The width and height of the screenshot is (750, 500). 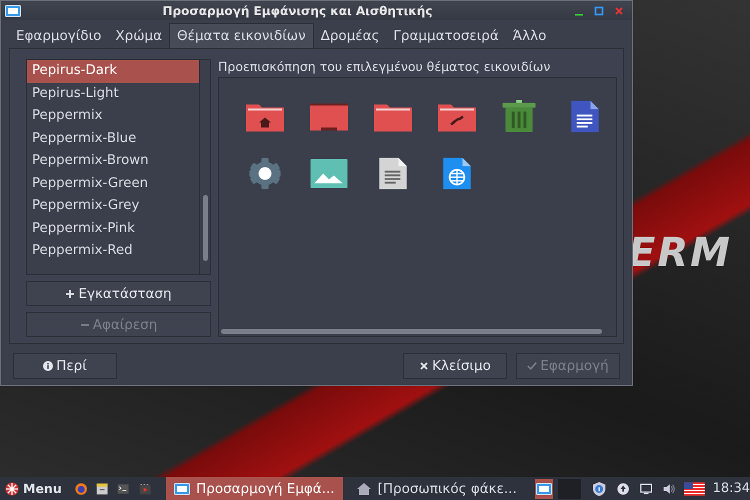 I want to click on tab: Άλλο, so click(x=530, y=35).